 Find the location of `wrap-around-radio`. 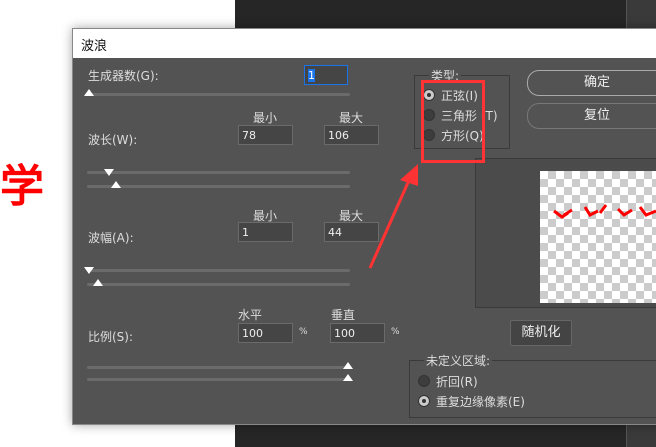

wrap-around-radio is located at coordinates (424, 381).